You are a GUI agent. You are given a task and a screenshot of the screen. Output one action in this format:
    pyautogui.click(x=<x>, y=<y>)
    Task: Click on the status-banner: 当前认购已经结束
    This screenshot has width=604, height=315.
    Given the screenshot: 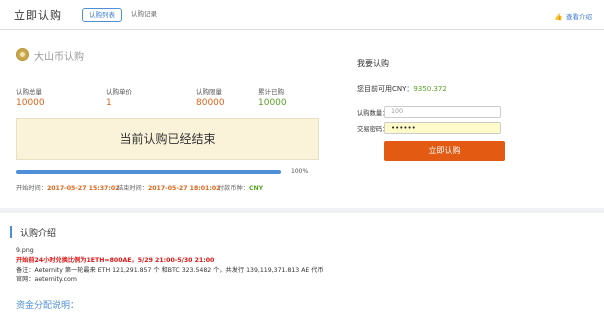 What is the action you would take?
    pyautogui.click(x=167, y=139)
    